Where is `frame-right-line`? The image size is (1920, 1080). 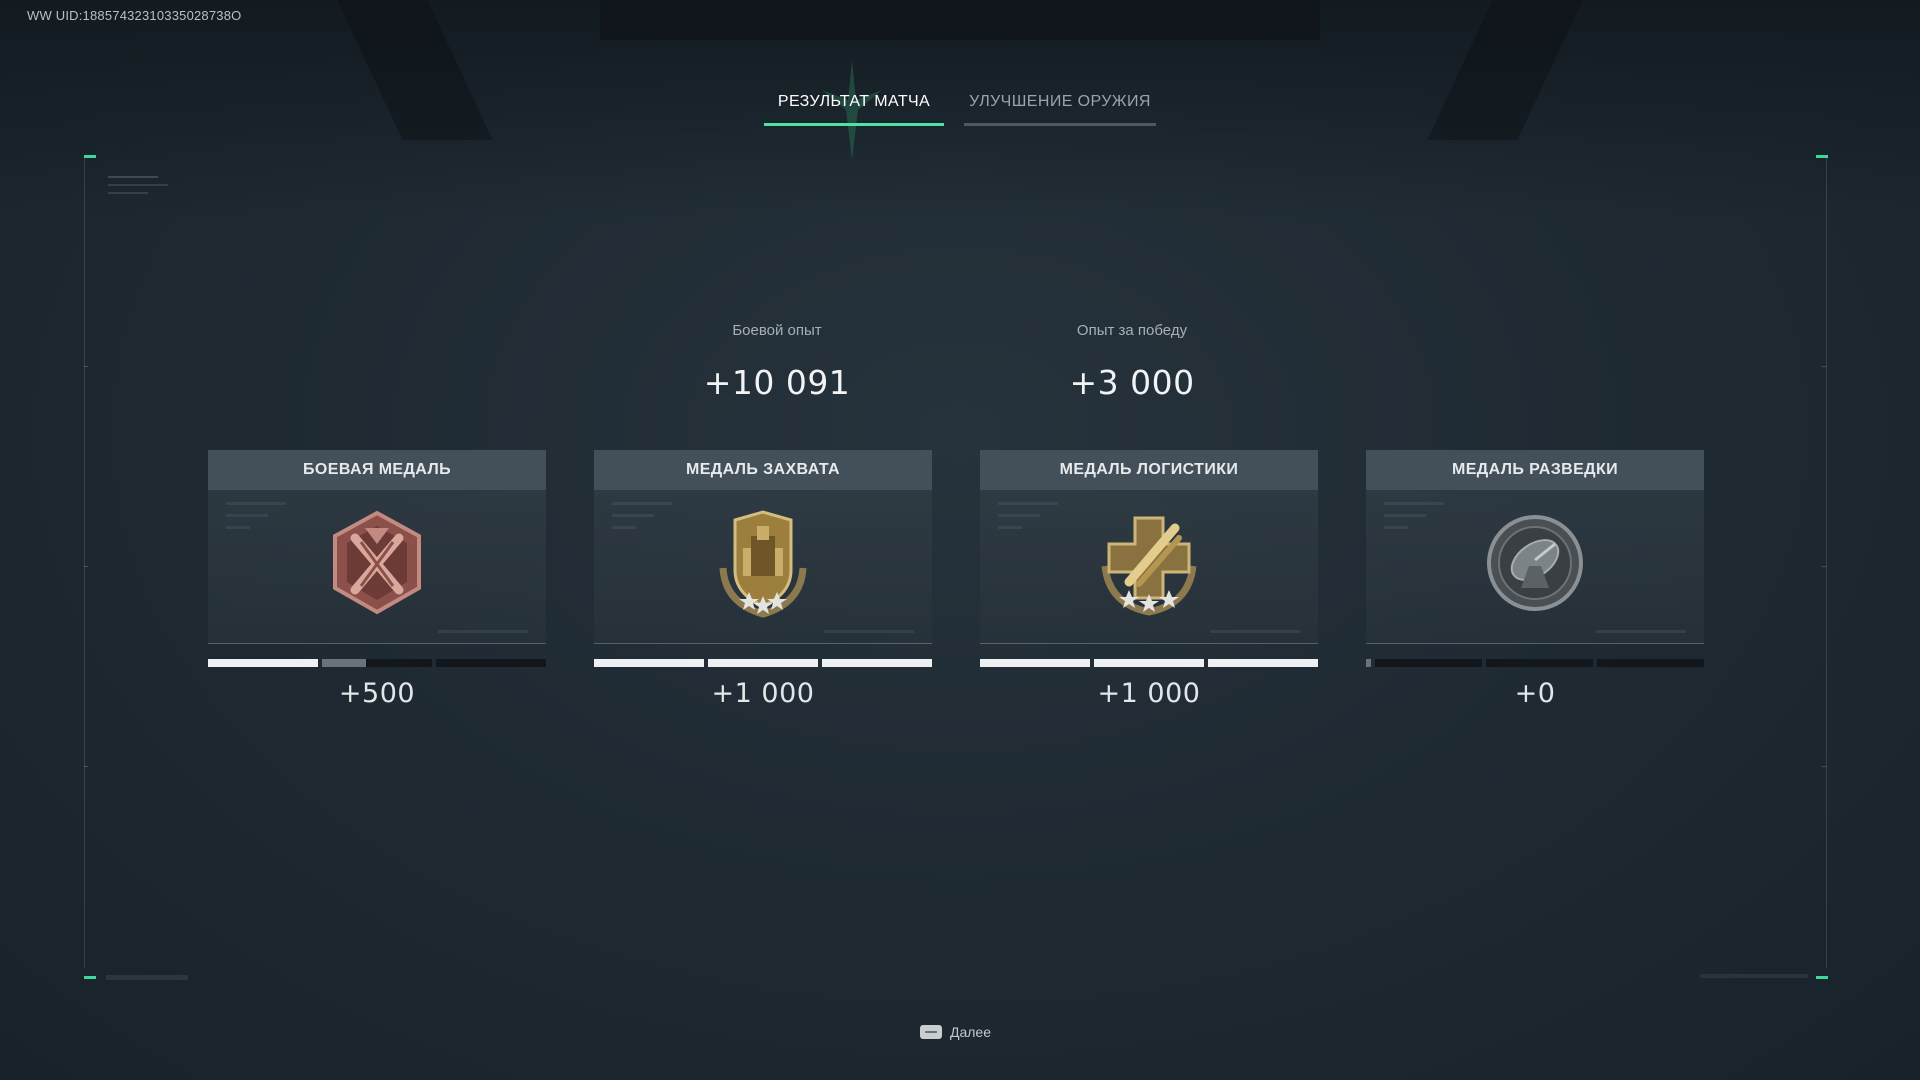 frame-right-line is located at coordinates (1826, 563).